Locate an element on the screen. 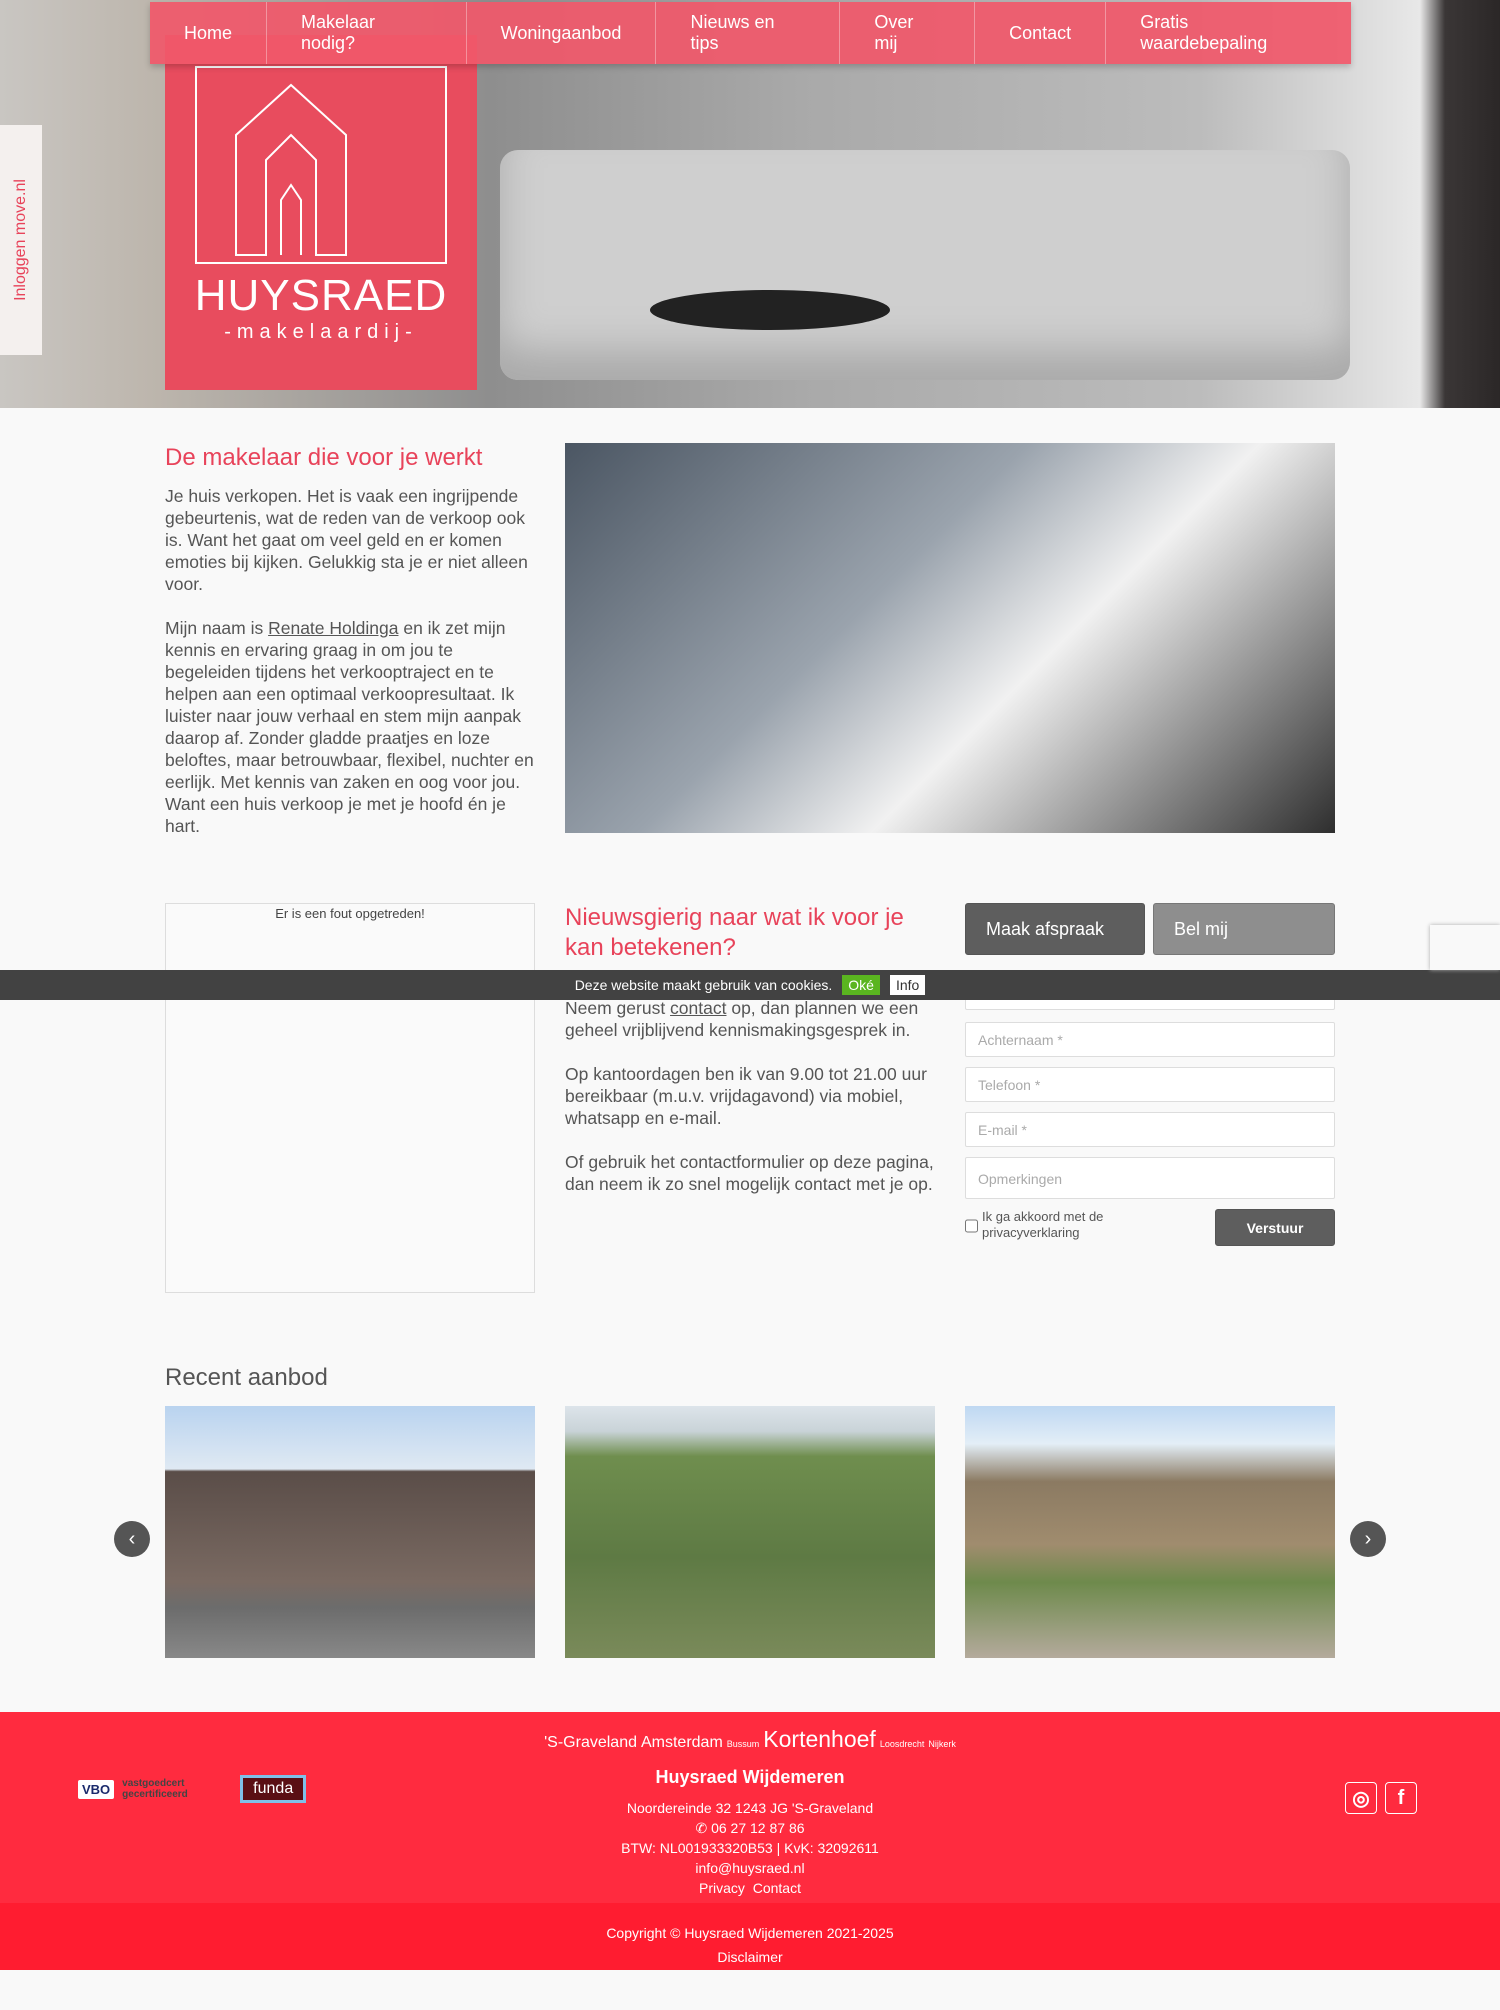 The width and height of the screenshot is (1500, 2010). place-link: 'S-Graveland is located at coordinates (590, 1743).